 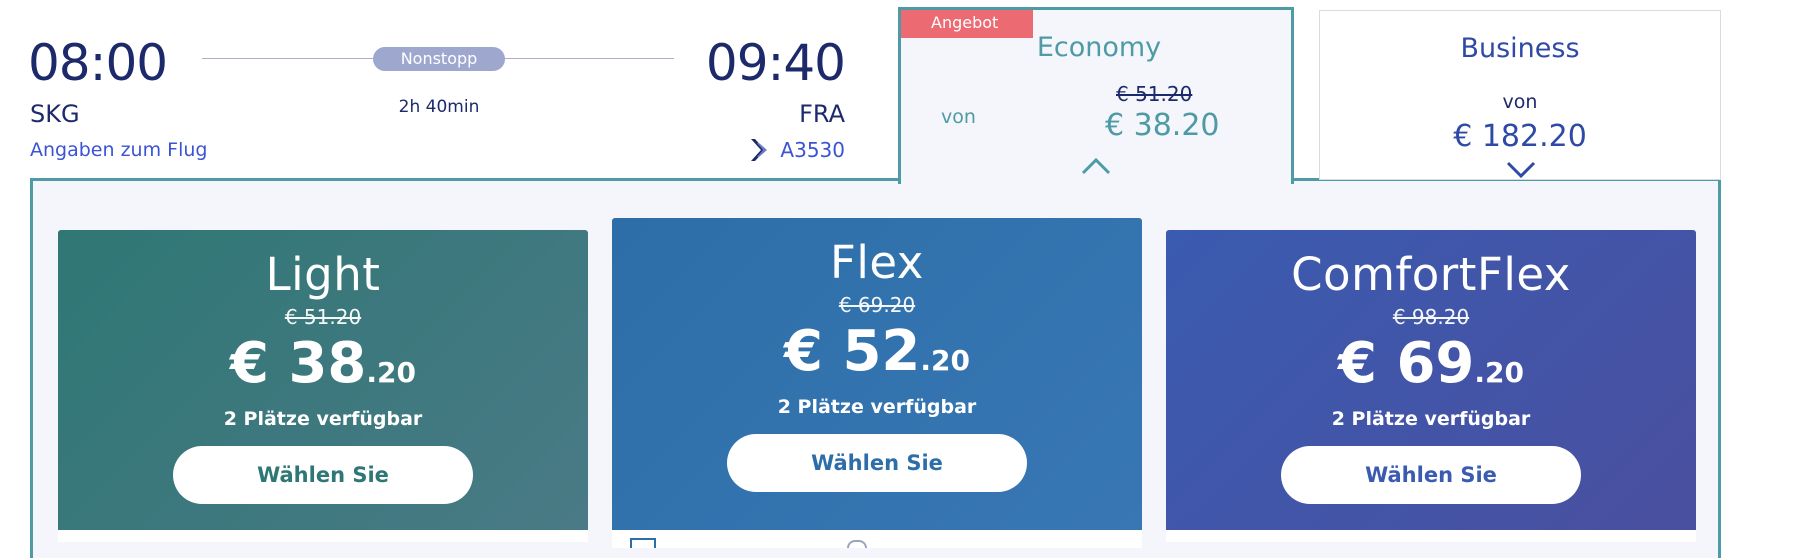 I want to click on fare-price: € 38.20, so click(x=323, y=363).